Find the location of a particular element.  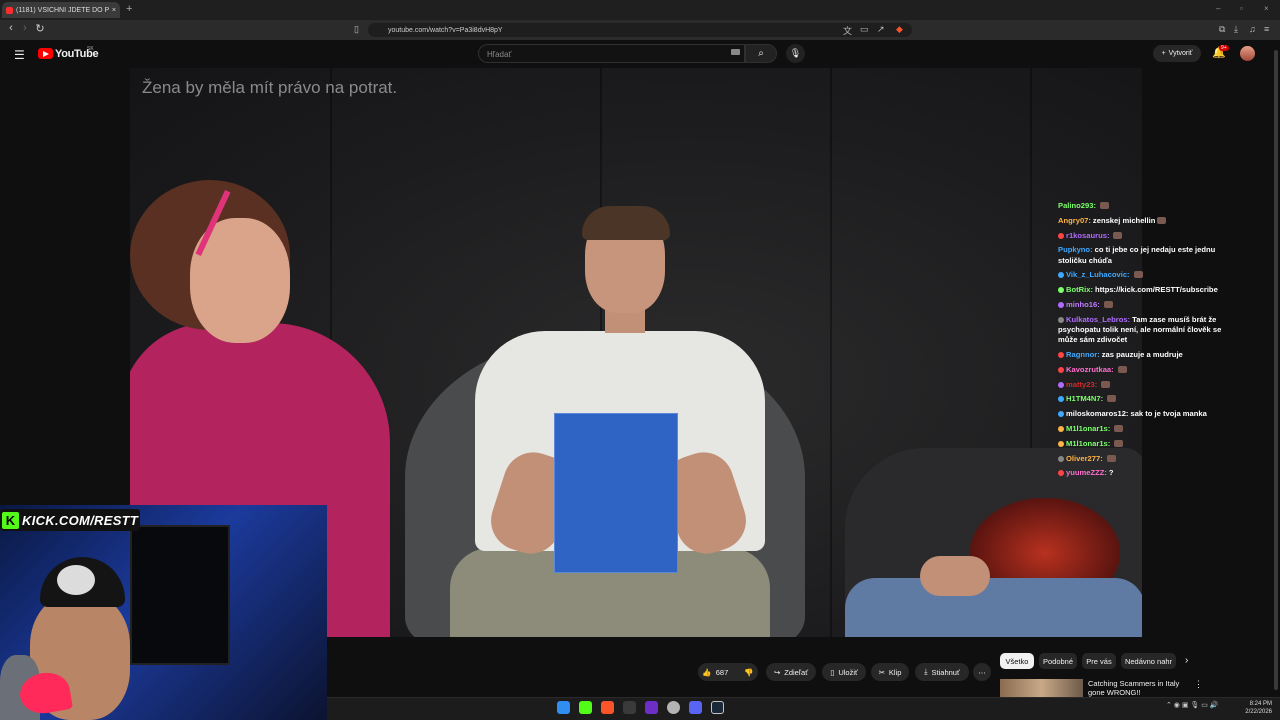

share-page-icon: ↗ is located at coordinates (881, 29).